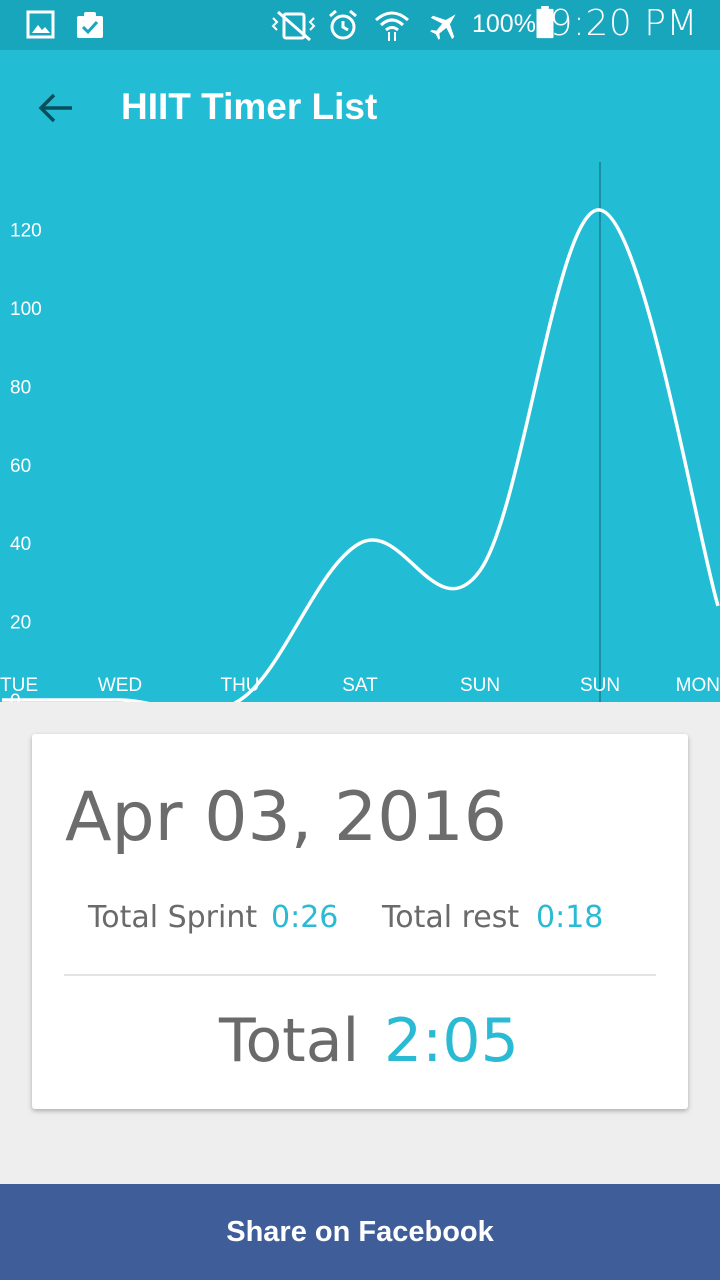 The image size is (720, 1280). Describe the element at coordinates (19, 685) in the screenshot. I see `x-tick-label: TUE` at that location.